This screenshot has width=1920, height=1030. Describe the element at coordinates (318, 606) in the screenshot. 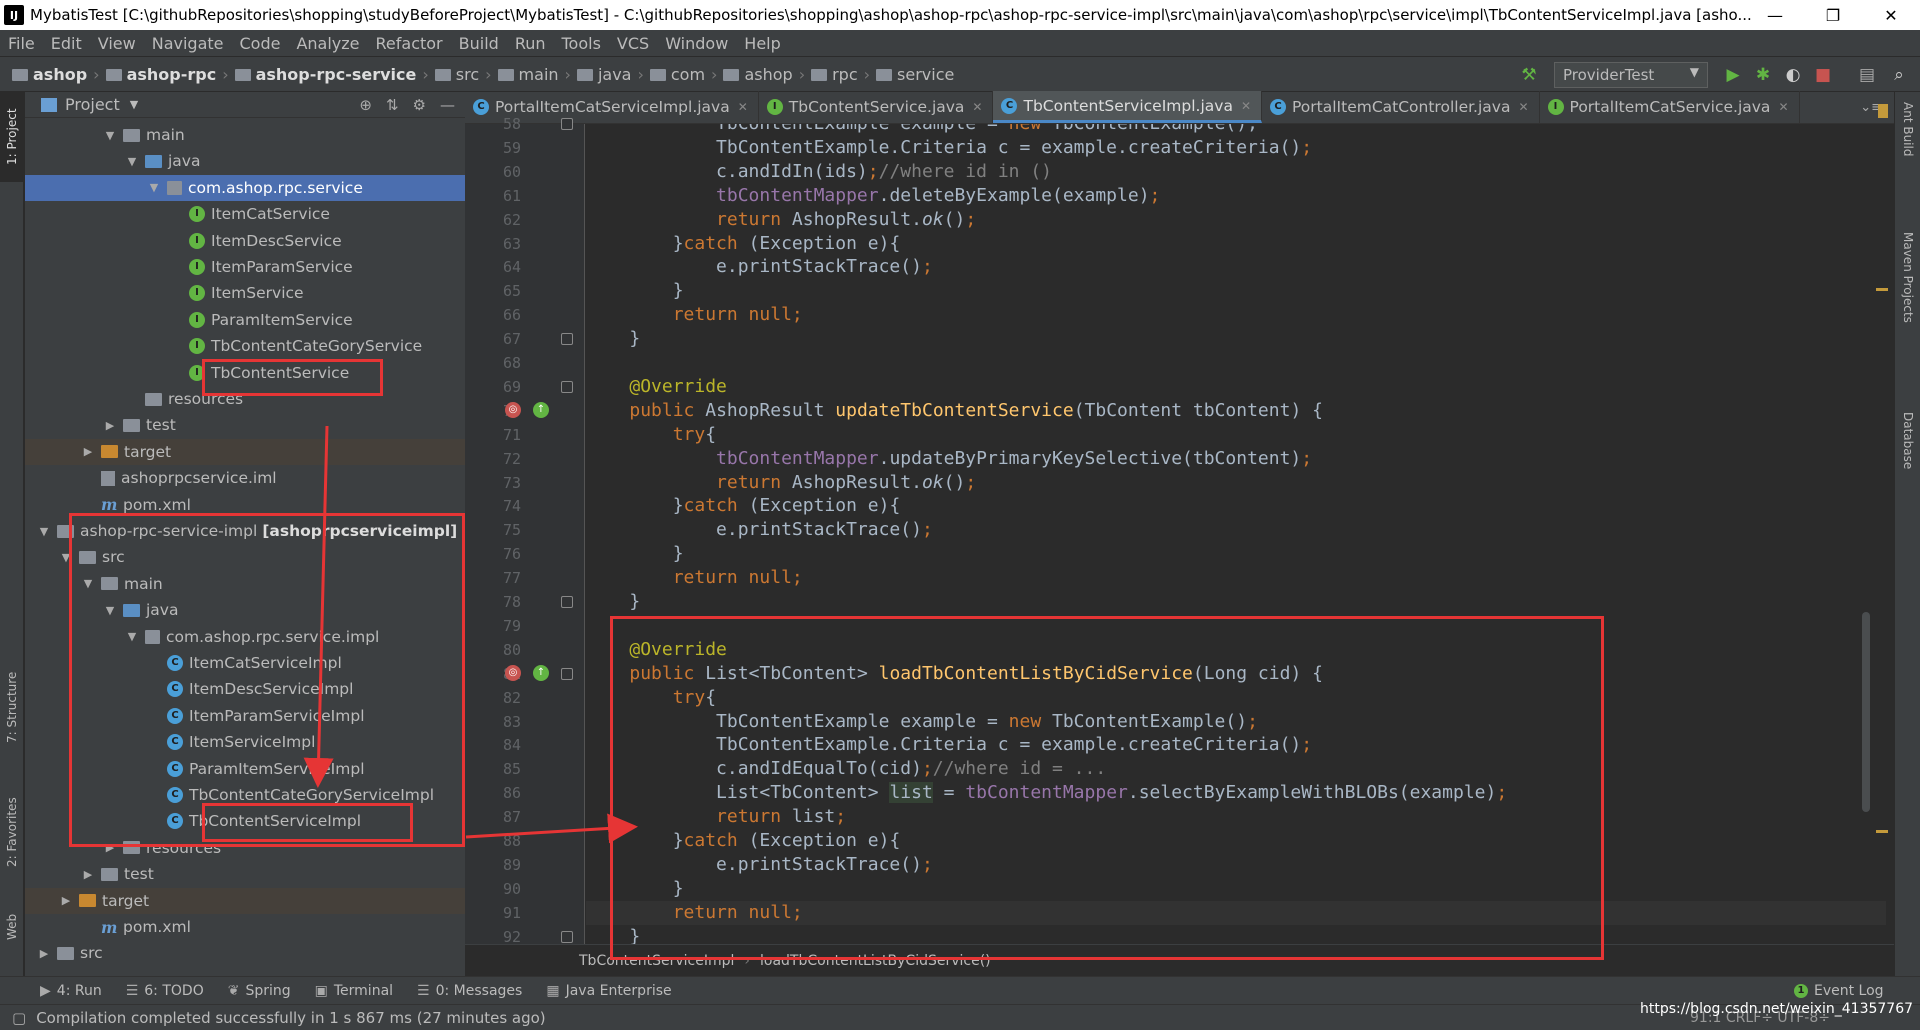

I see `arrow-interface-to-impl` at that location.